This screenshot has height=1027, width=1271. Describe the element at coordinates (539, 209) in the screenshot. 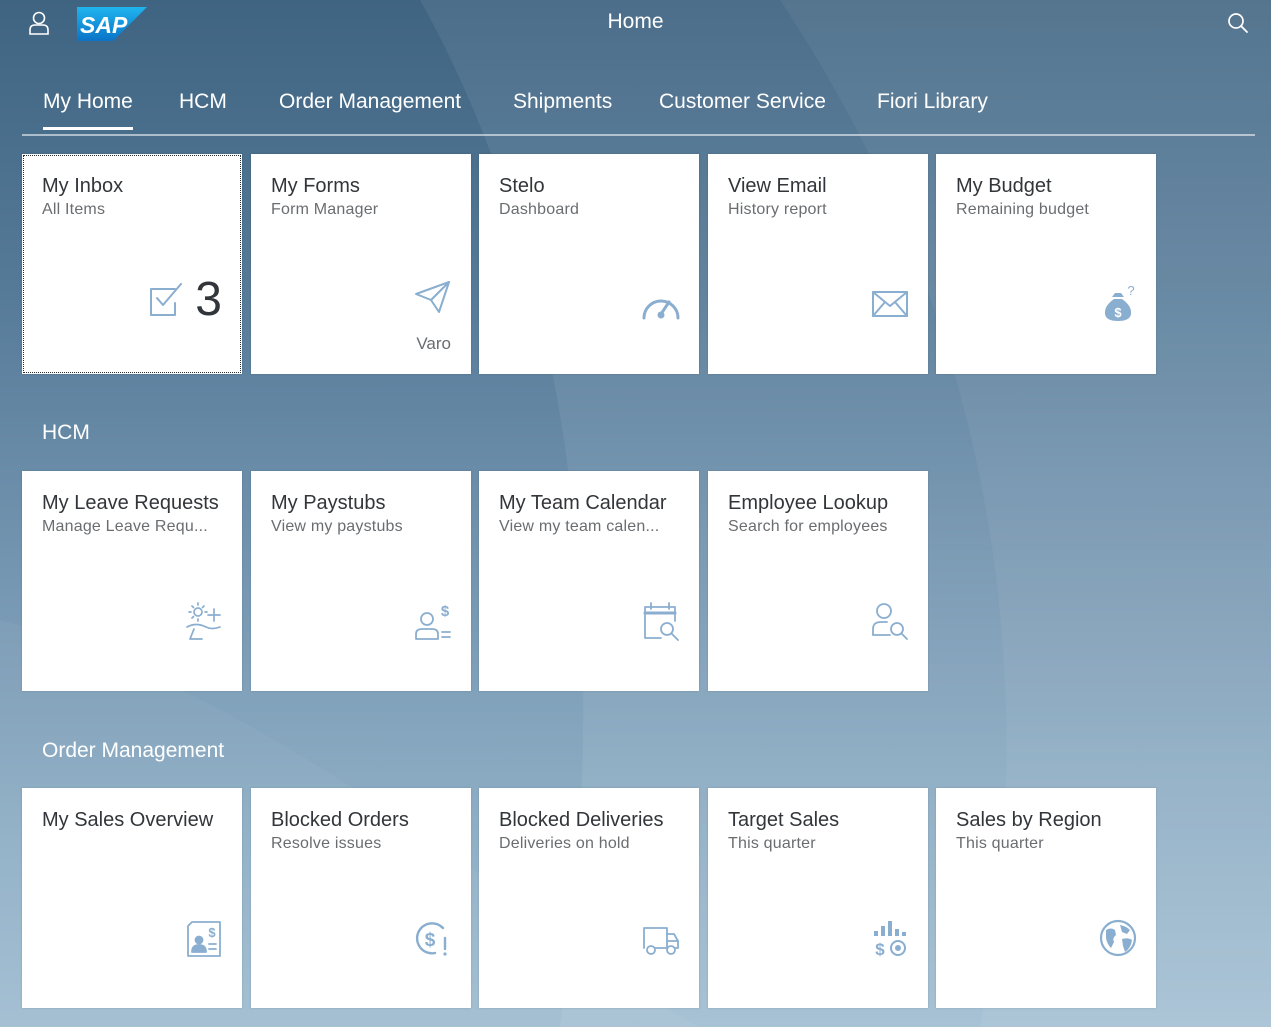

I see `tile-subtitle: Dashboard` at that location.